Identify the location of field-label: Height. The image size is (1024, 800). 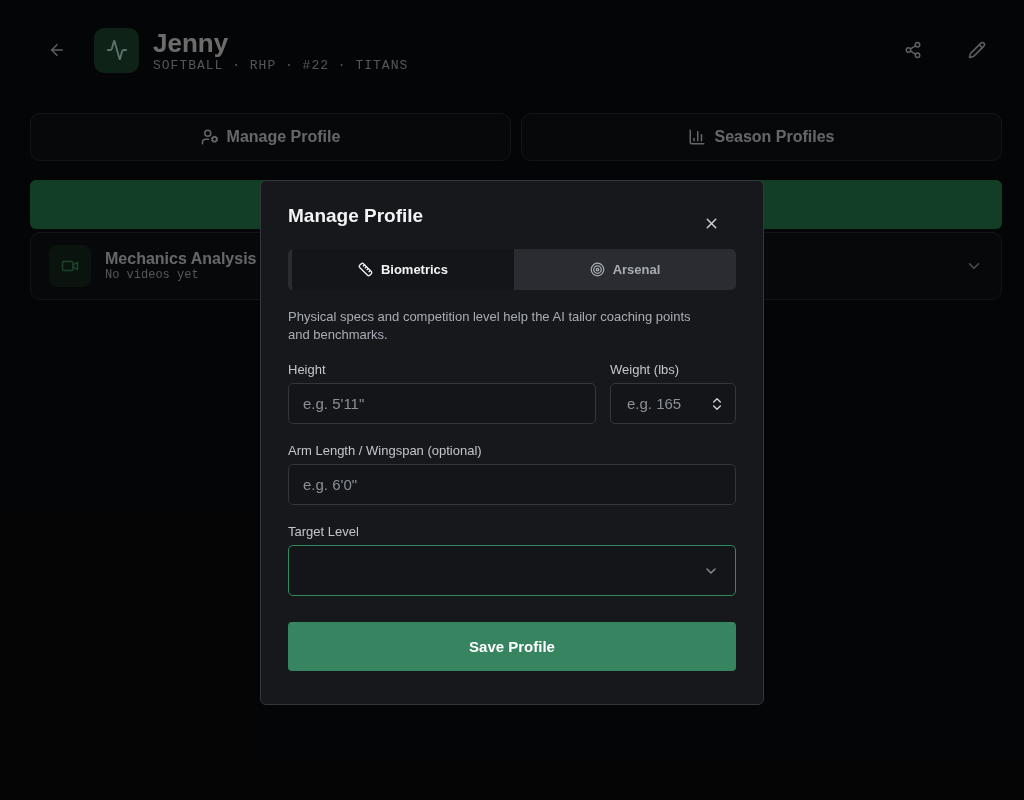
(307, 369).